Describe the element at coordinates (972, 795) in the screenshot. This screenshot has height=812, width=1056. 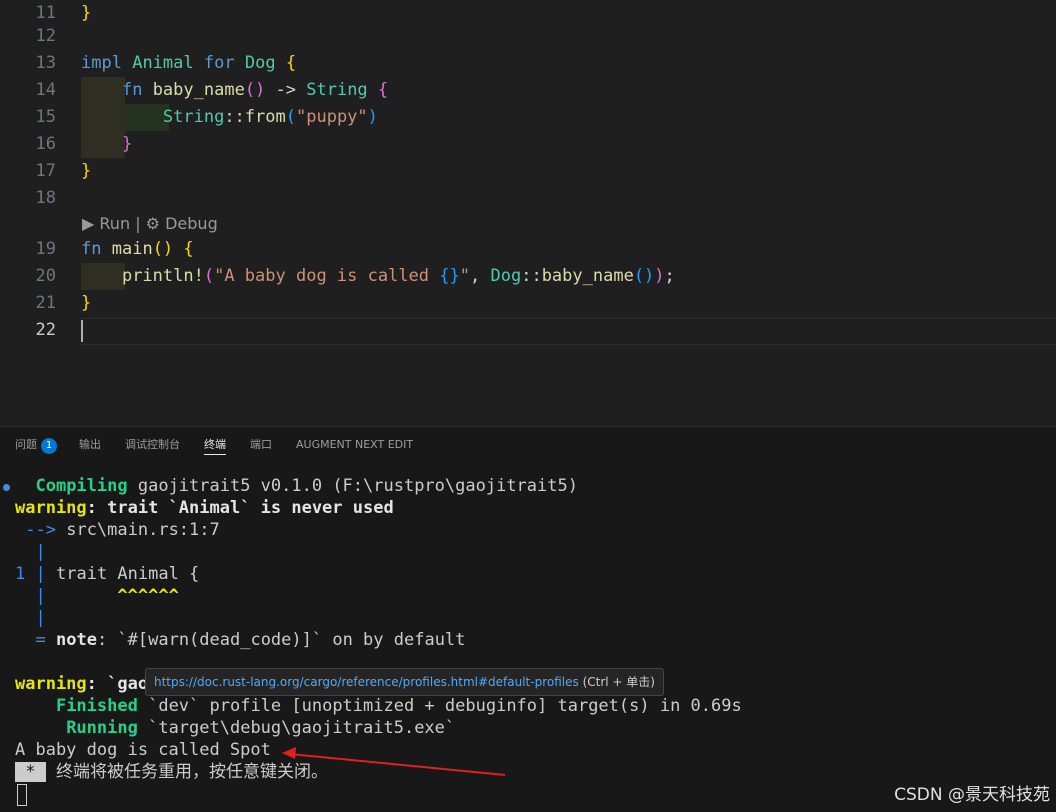
I see `watermark: CSDN @景天科技苑` at that location.